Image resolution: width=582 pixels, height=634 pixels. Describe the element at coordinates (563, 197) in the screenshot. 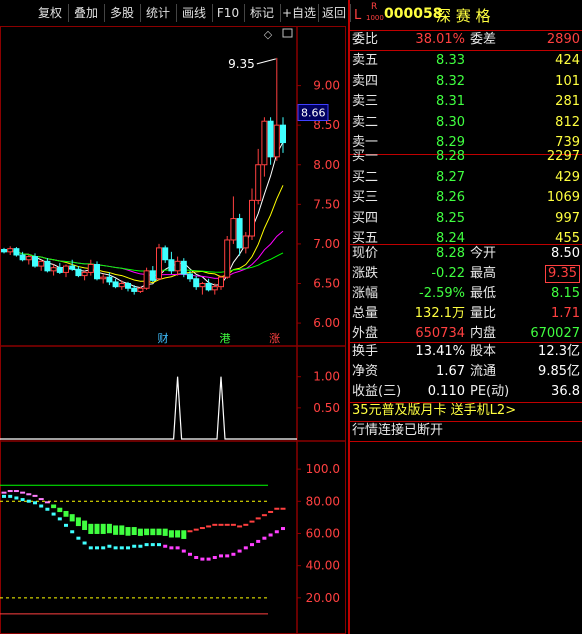

I see `bid-volume: 1069` at that location.